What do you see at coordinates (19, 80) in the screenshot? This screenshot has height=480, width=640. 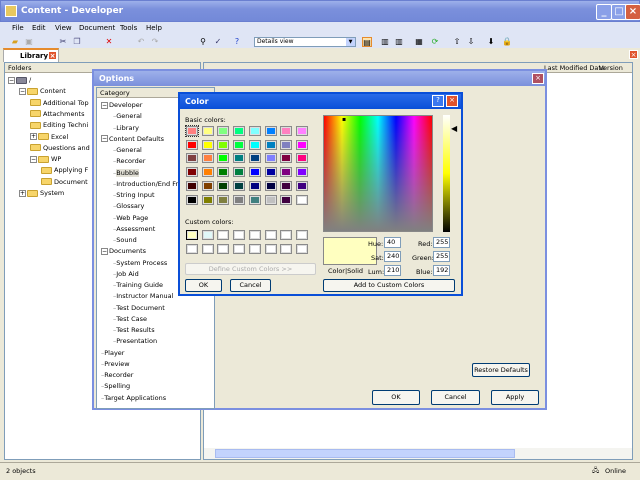 I see `folder-item: − /` at bounding box center [19, 80].